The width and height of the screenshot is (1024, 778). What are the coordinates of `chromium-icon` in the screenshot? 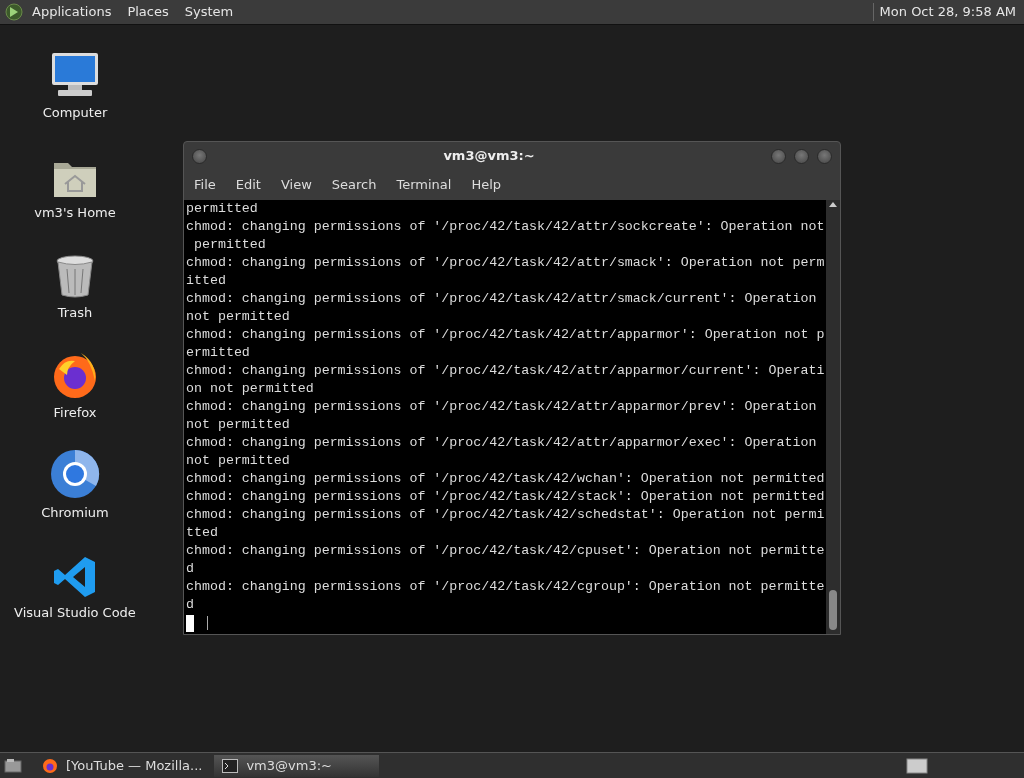 It's located at (75, 474).